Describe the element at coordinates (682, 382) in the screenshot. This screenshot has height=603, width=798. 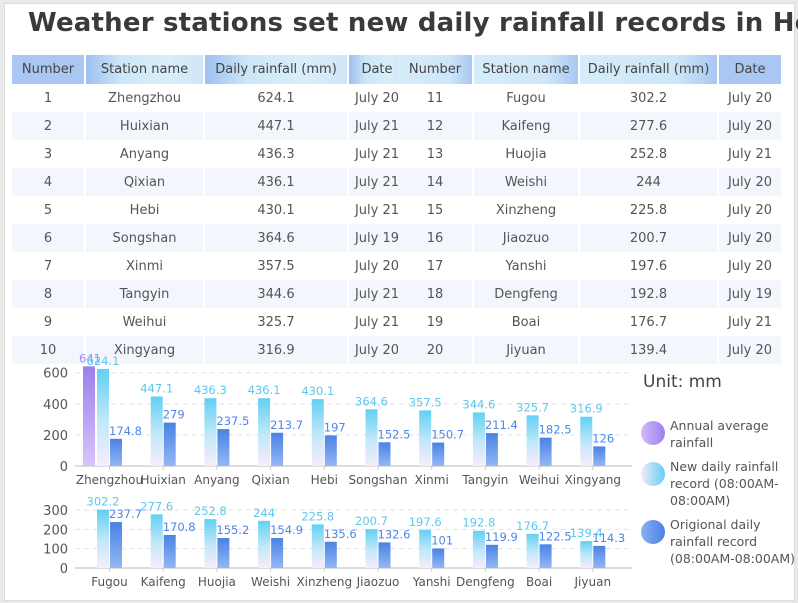
I see `unit-label: Unit: mm` at that location.